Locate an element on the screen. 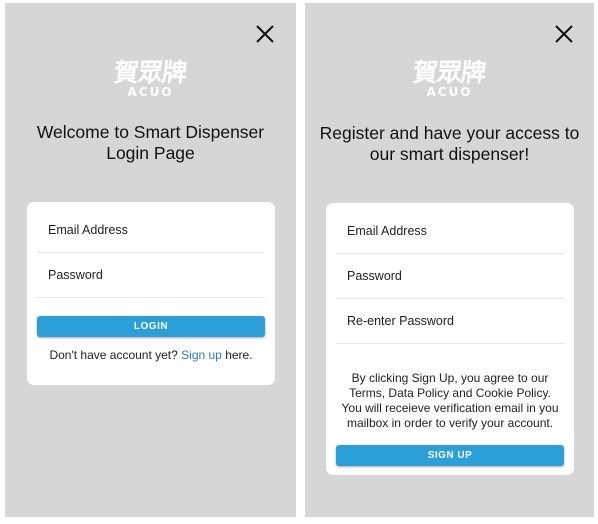 This screenshot has height=524, width=598. terms-line: mailbox in order to verify your account. is located at coordinates (450, 423).